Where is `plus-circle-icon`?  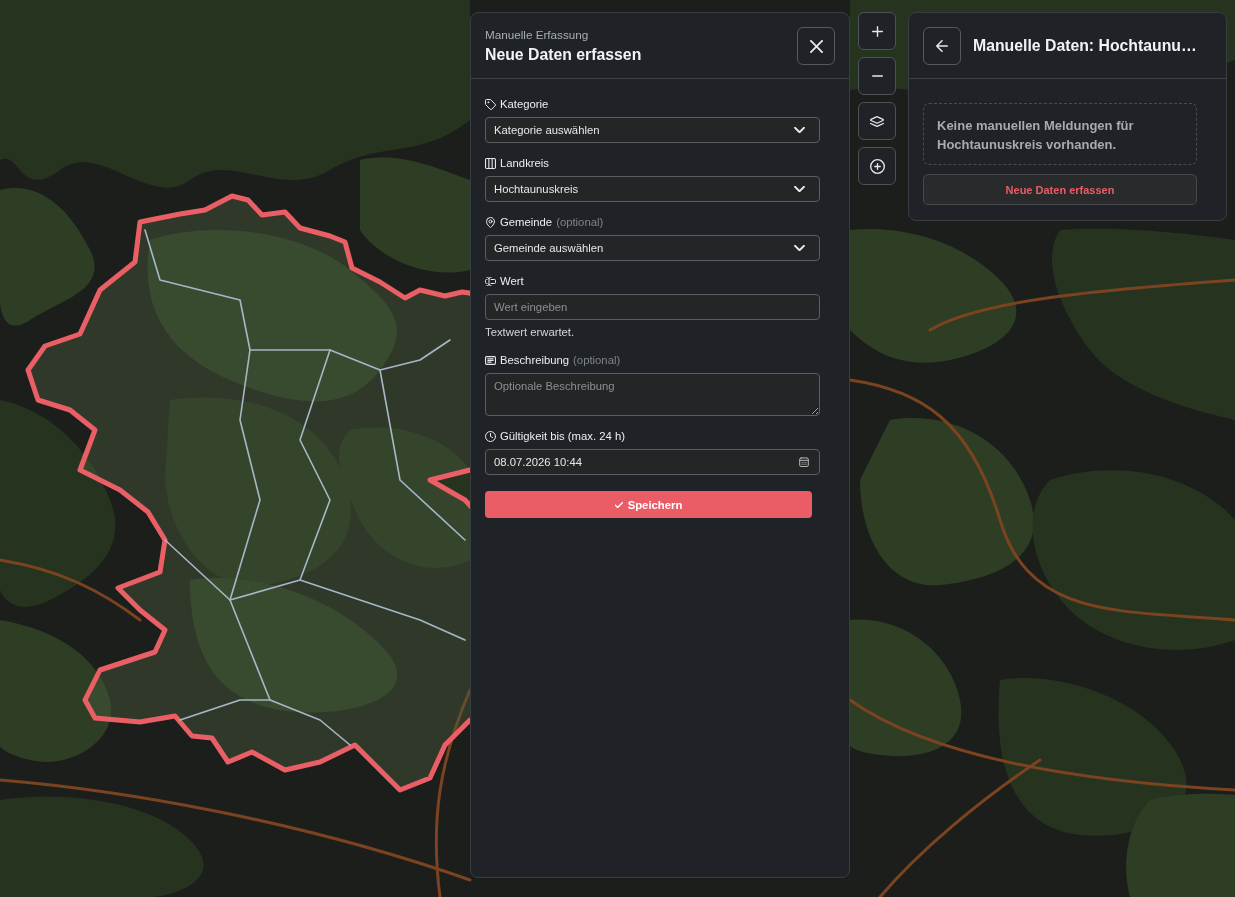
plus-circle-icon is located at coordinates (877, 166).